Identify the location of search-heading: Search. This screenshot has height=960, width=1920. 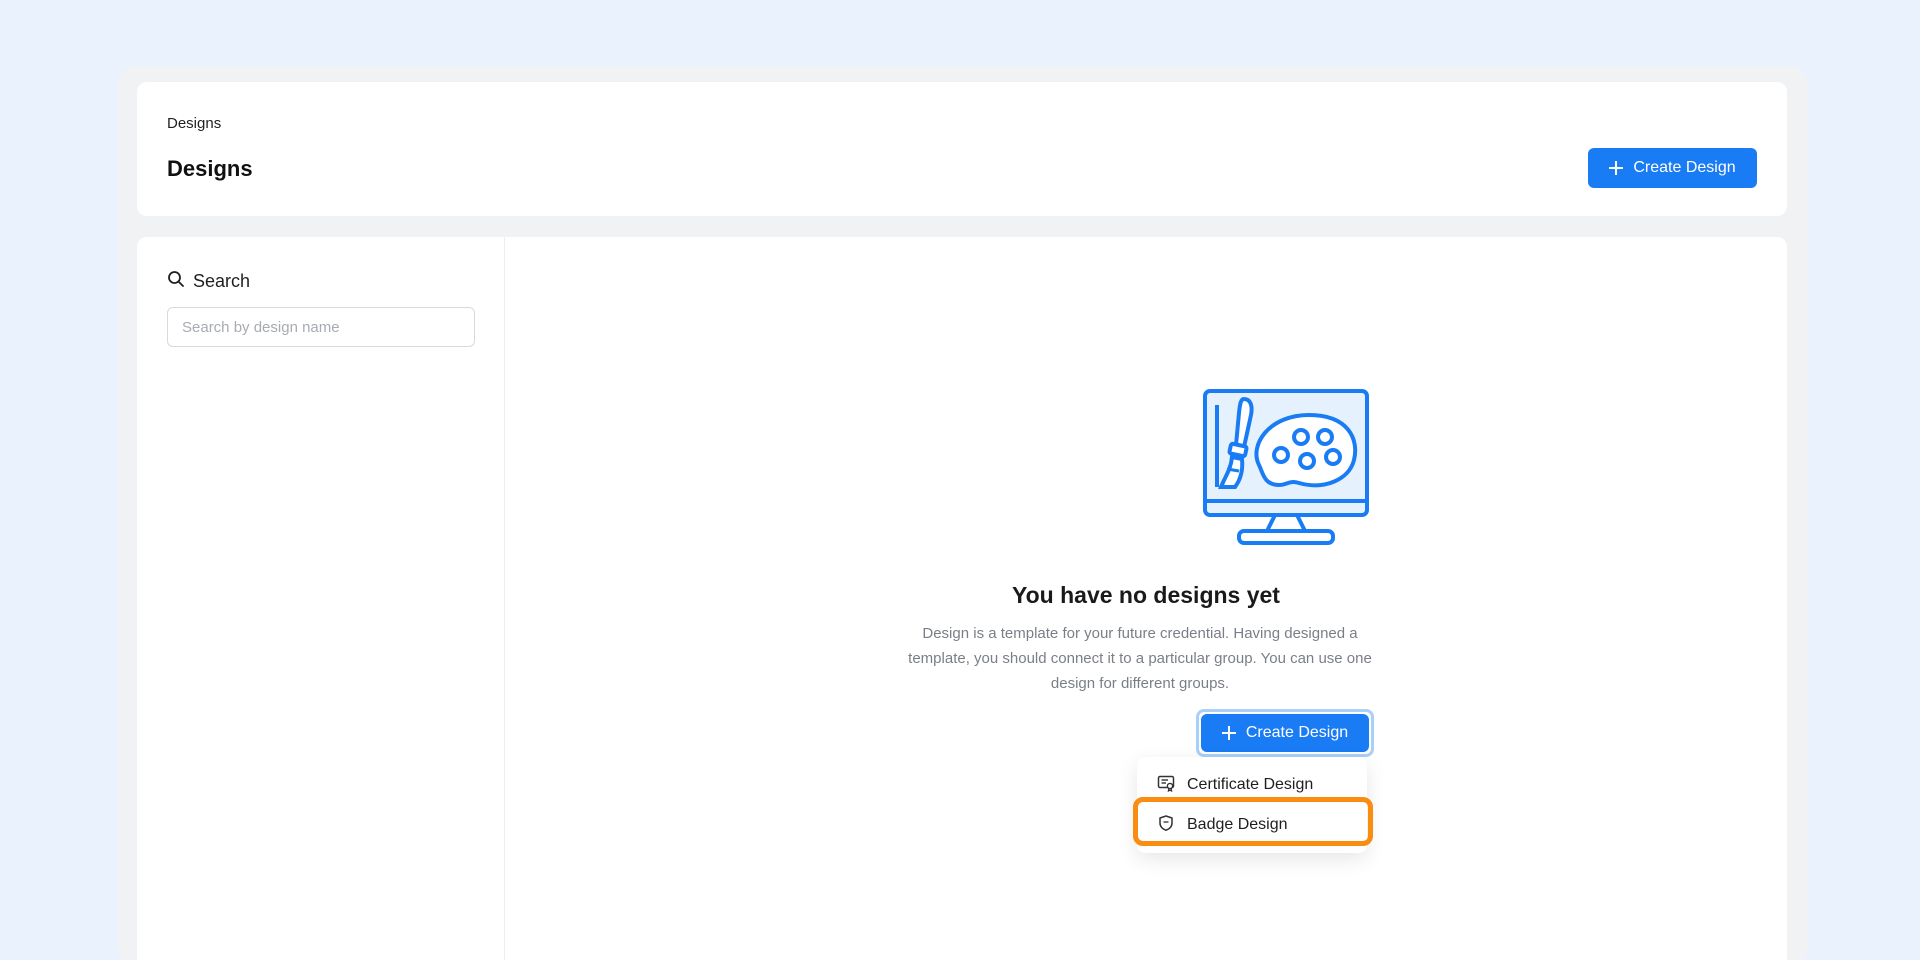
(208, 281).